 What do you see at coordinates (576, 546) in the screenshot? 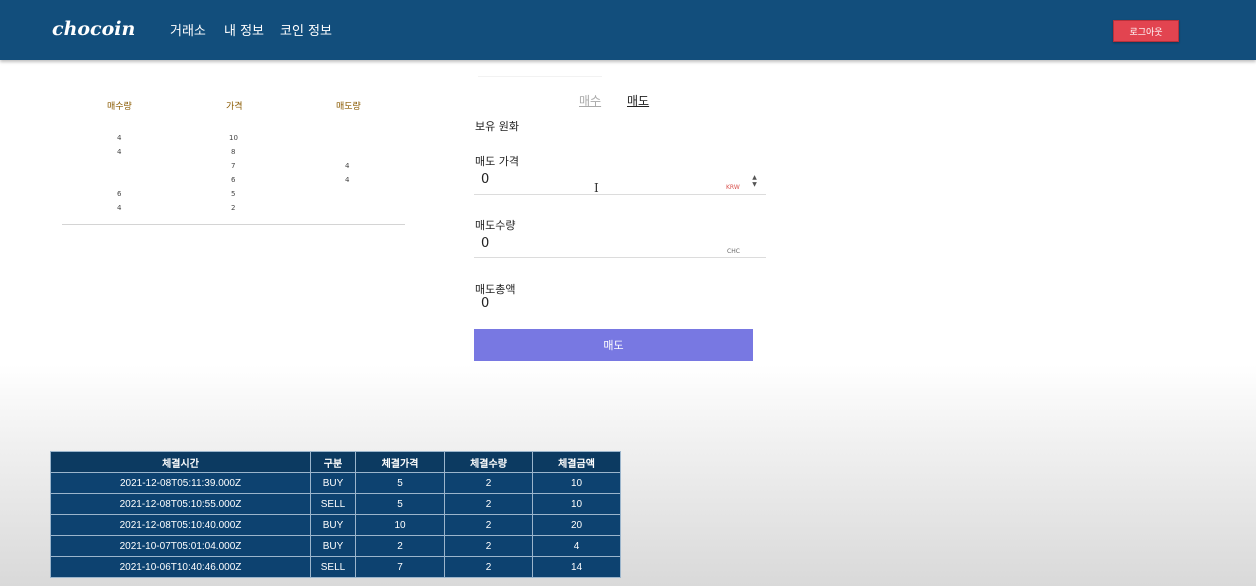
I see `cell-amount: 4` at bounding box center [576, 546].